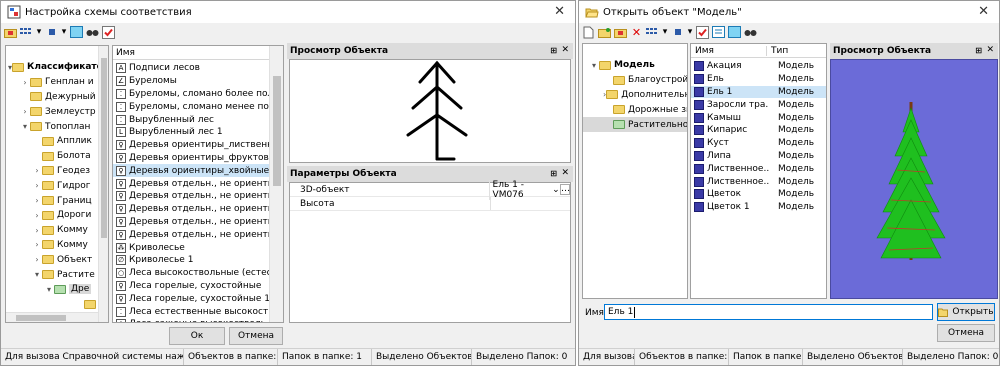 Image resolution: width=1000 pixels, height=366 pixels. Describe the element at coordinates (966, 312) in the screenshot. I see `open-button: Открыть` at that location.